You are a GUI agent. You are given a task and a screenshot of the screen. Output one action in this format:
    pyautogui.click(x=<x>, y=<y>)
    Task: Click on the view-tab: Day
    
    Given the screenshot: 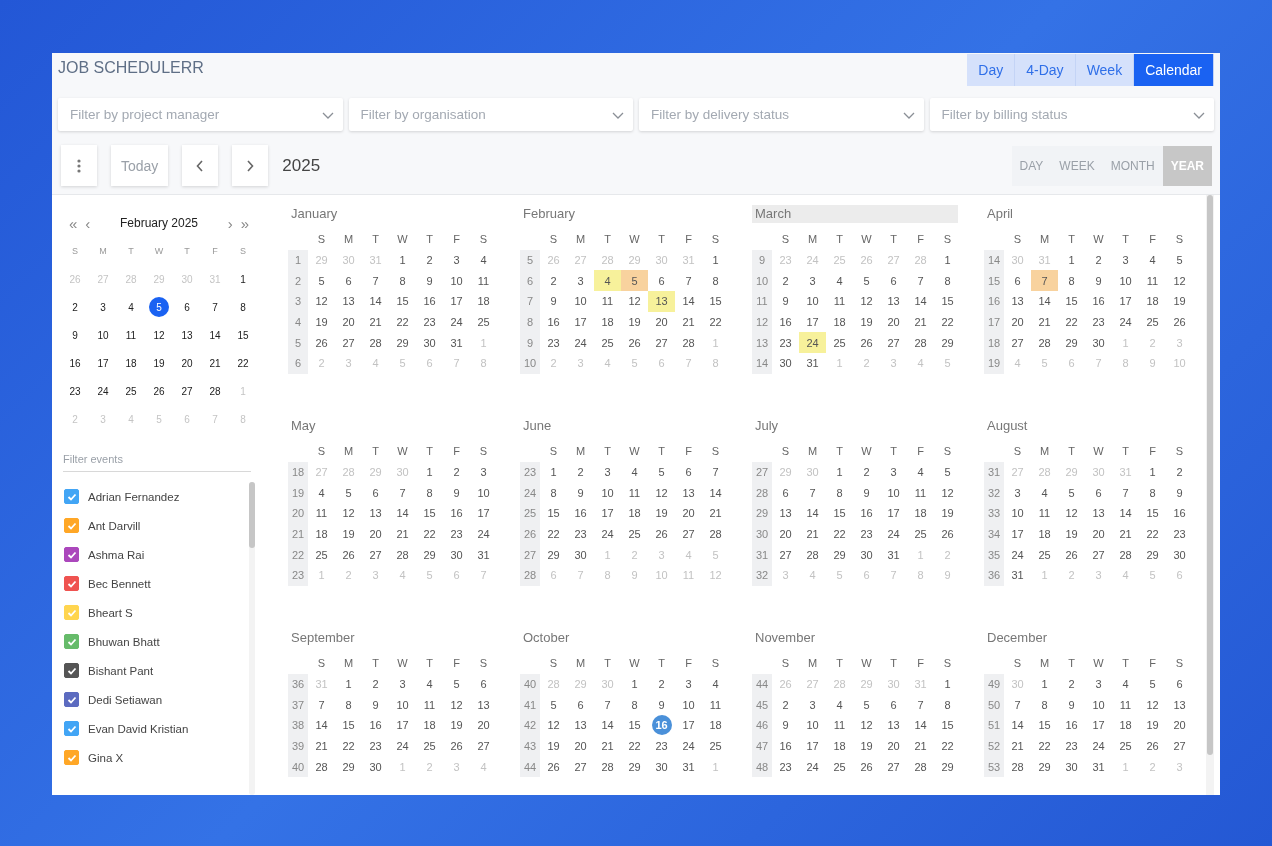 What is the action you would take?
    pyautogui.click(x=991, y=70)
    